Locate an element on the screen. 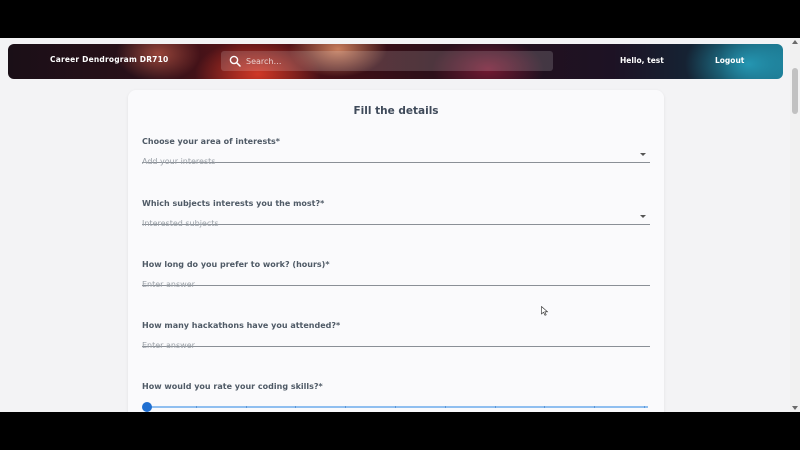 This screenshot has width=800, height=450. search-input is located at coordinates (391, 61).